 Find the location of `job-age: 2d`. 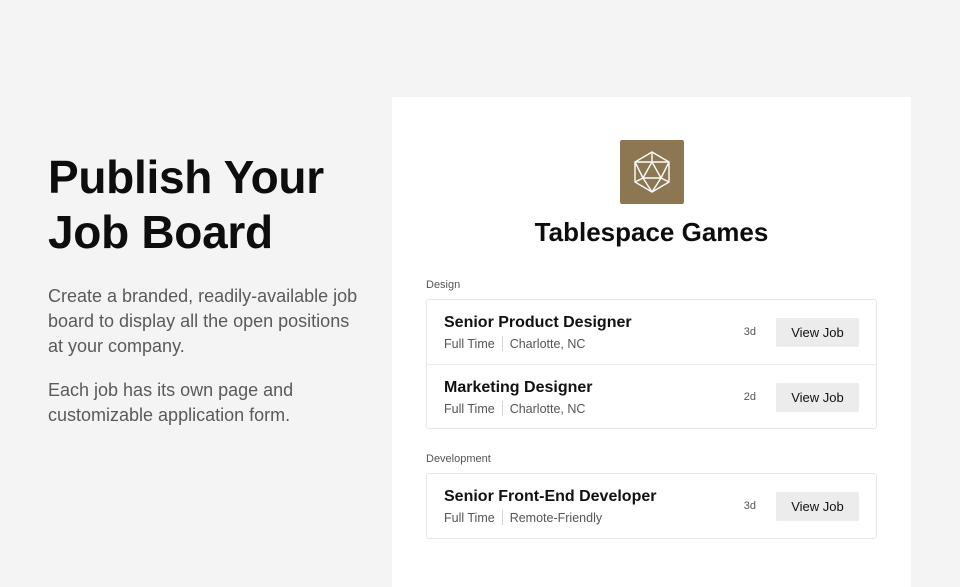

job-age: 2d is located at coordinates (749, 397).